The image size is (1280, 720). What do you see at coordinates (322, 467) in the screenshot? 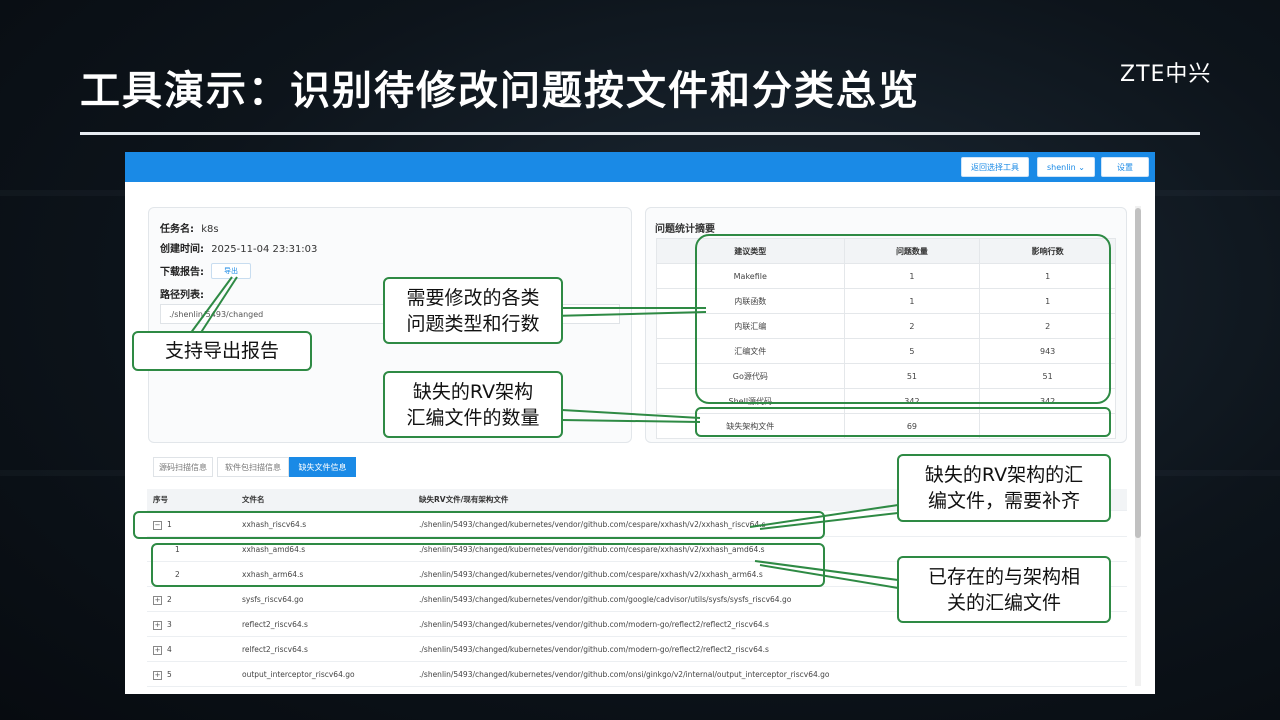
I see `tab-missing-files: 缺失文件信息` at bounding box center [322, 467].